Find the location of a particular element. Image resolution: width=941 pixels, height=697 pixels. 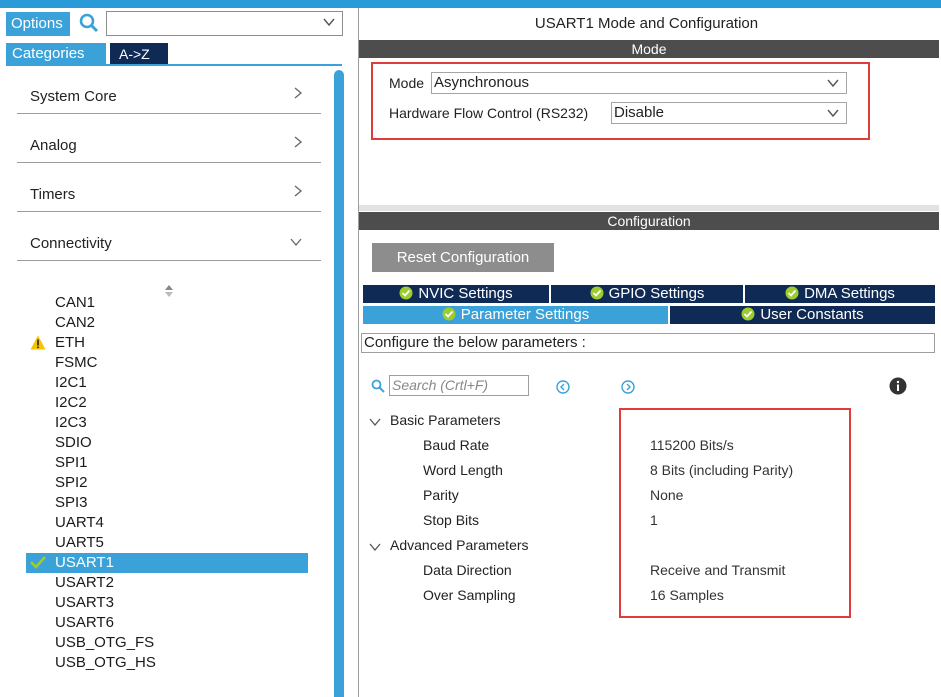

instruction-text: Configure the below parameters : is located at coordinates (648, 343).